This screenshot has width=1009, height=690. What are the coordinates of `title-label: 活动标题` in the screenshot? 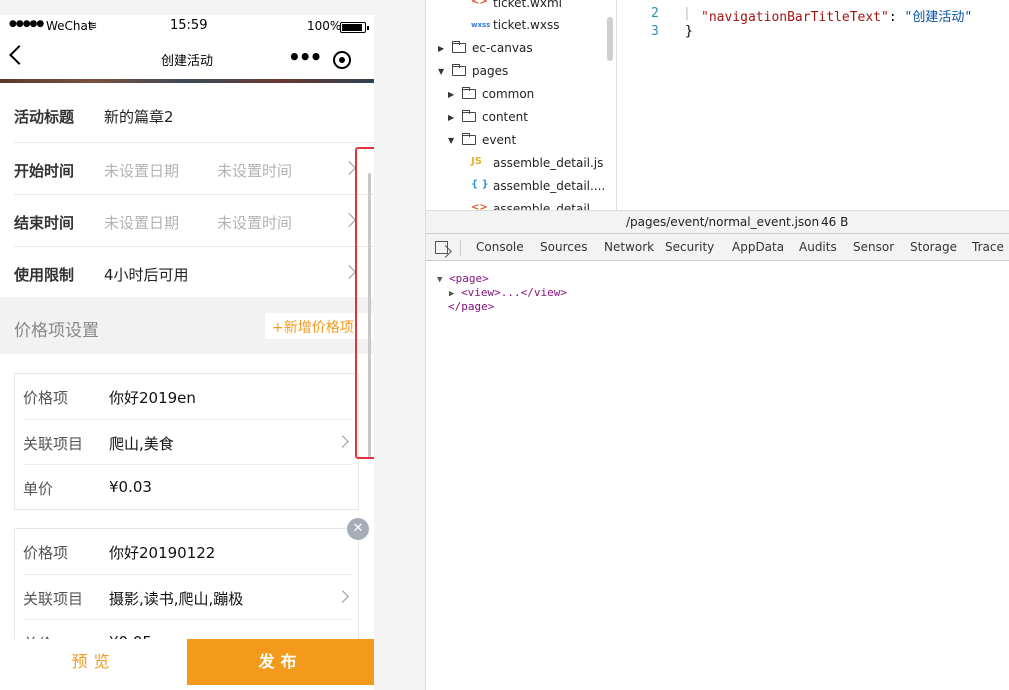 It's located at (44, 117).